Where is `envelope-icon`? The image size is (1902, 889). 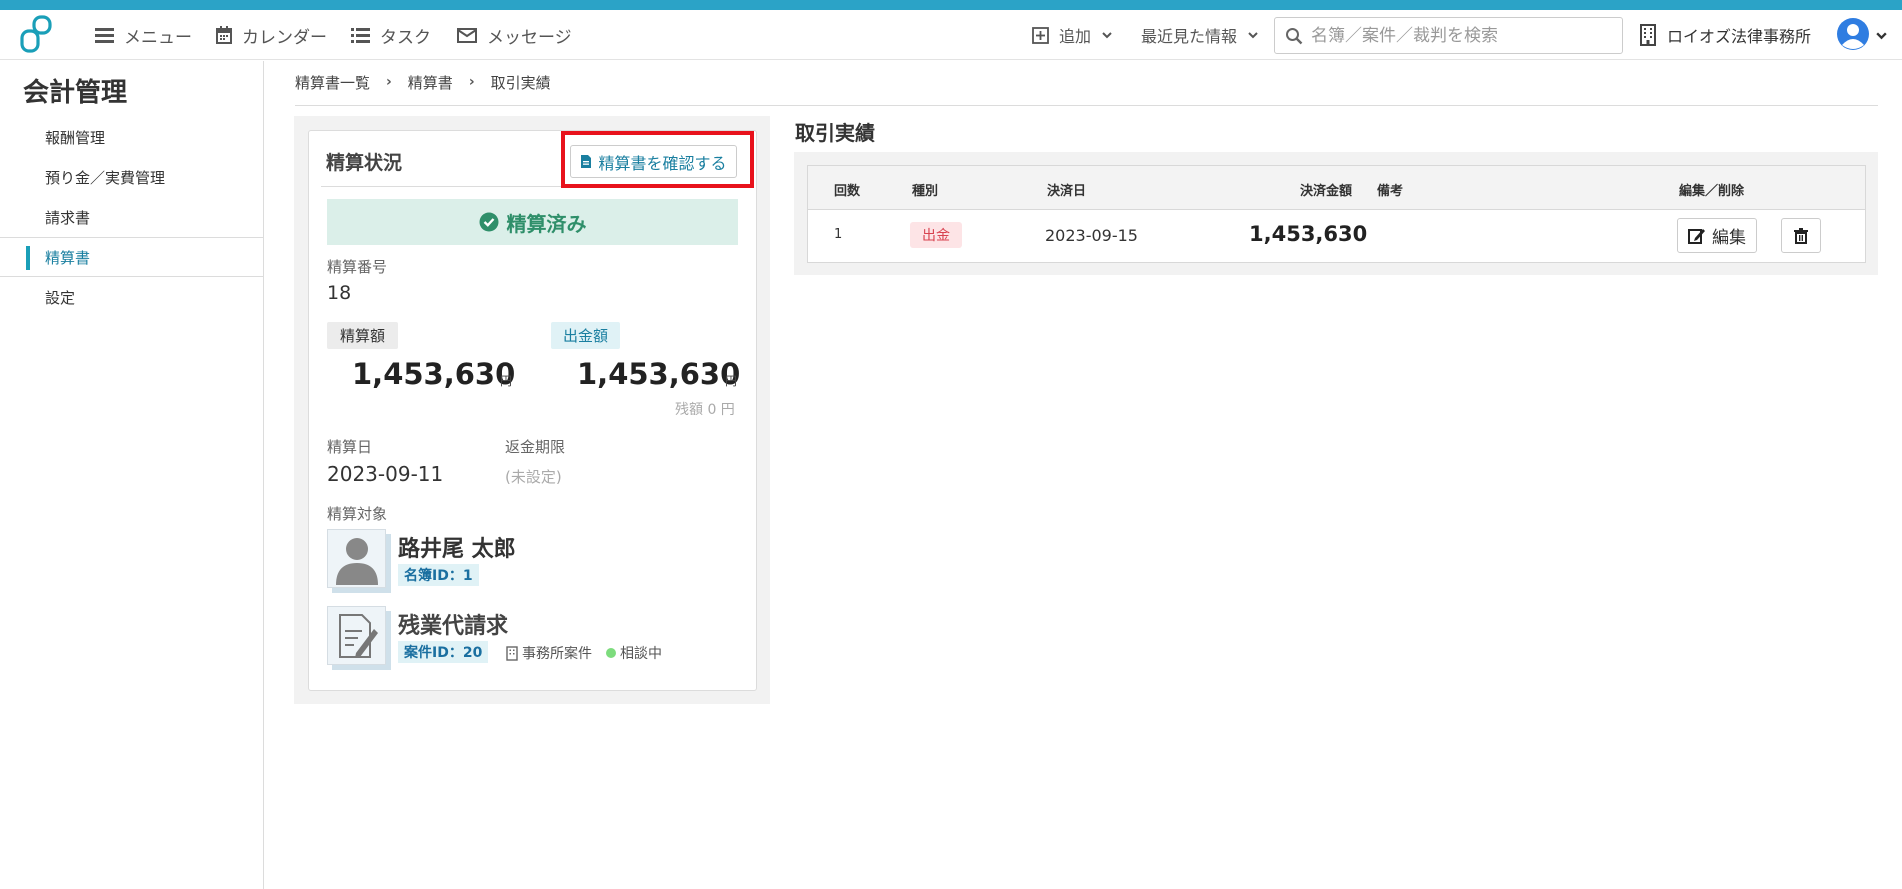
envelope-icon is located at coordinates (467, 35).